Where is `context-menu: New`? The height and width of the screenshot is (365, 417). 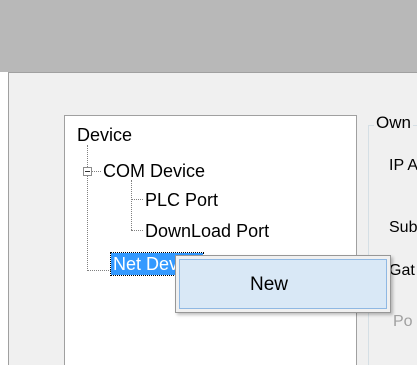
context-menu: New is located at coordinates (283, 284).